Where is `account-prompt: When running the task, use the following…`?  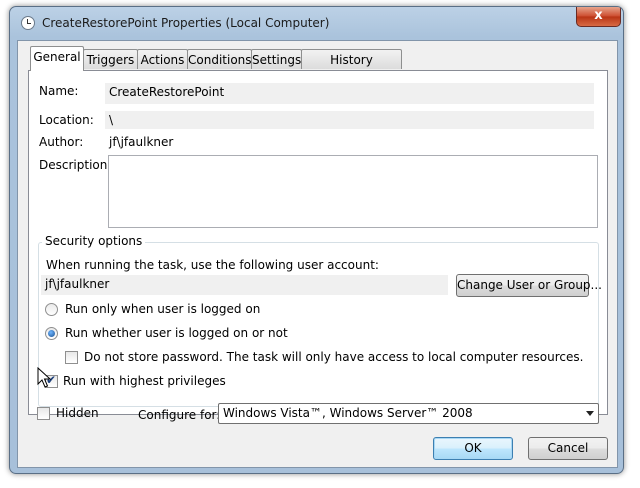 account-prompt: When running the task, use the following… is located at coordinates (212, 265).